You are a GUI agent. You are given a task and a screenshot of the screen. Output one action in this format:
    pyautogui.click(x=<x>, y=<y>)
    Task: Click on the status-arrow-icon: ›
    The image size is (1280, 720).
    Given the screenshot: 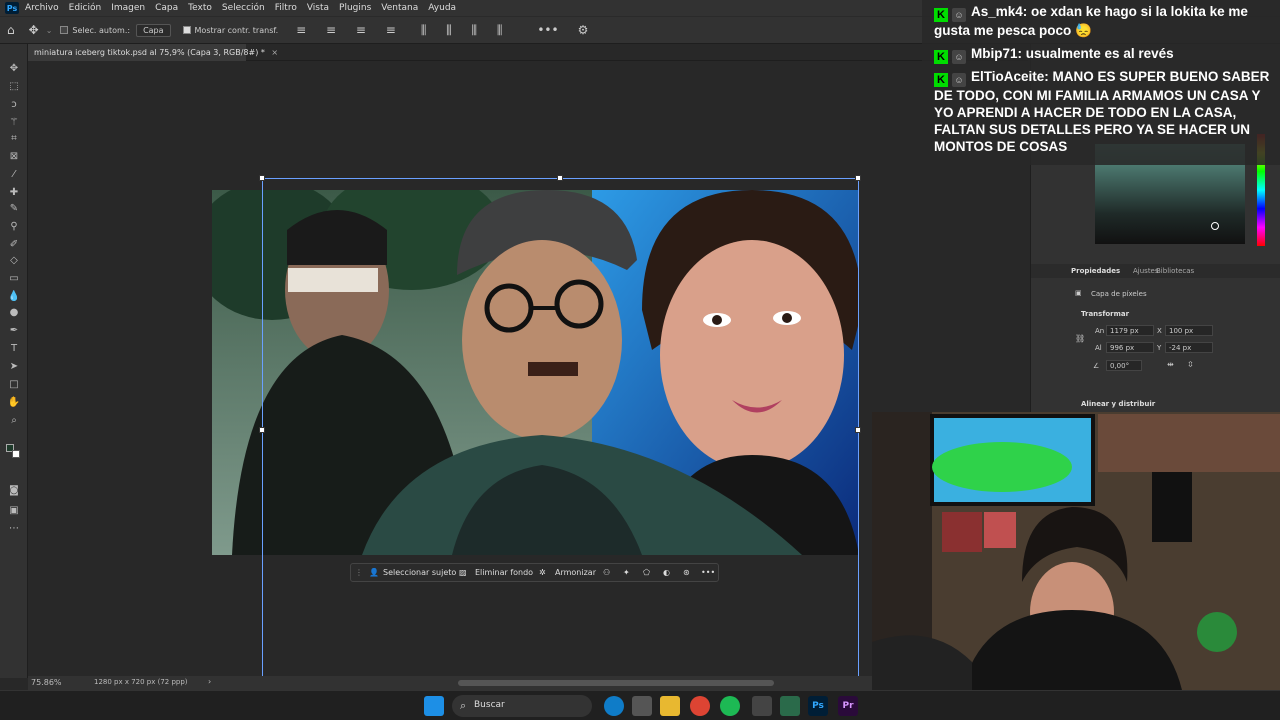 What is the action you would take?
    pyautogui.click(x=209, y=681)
    